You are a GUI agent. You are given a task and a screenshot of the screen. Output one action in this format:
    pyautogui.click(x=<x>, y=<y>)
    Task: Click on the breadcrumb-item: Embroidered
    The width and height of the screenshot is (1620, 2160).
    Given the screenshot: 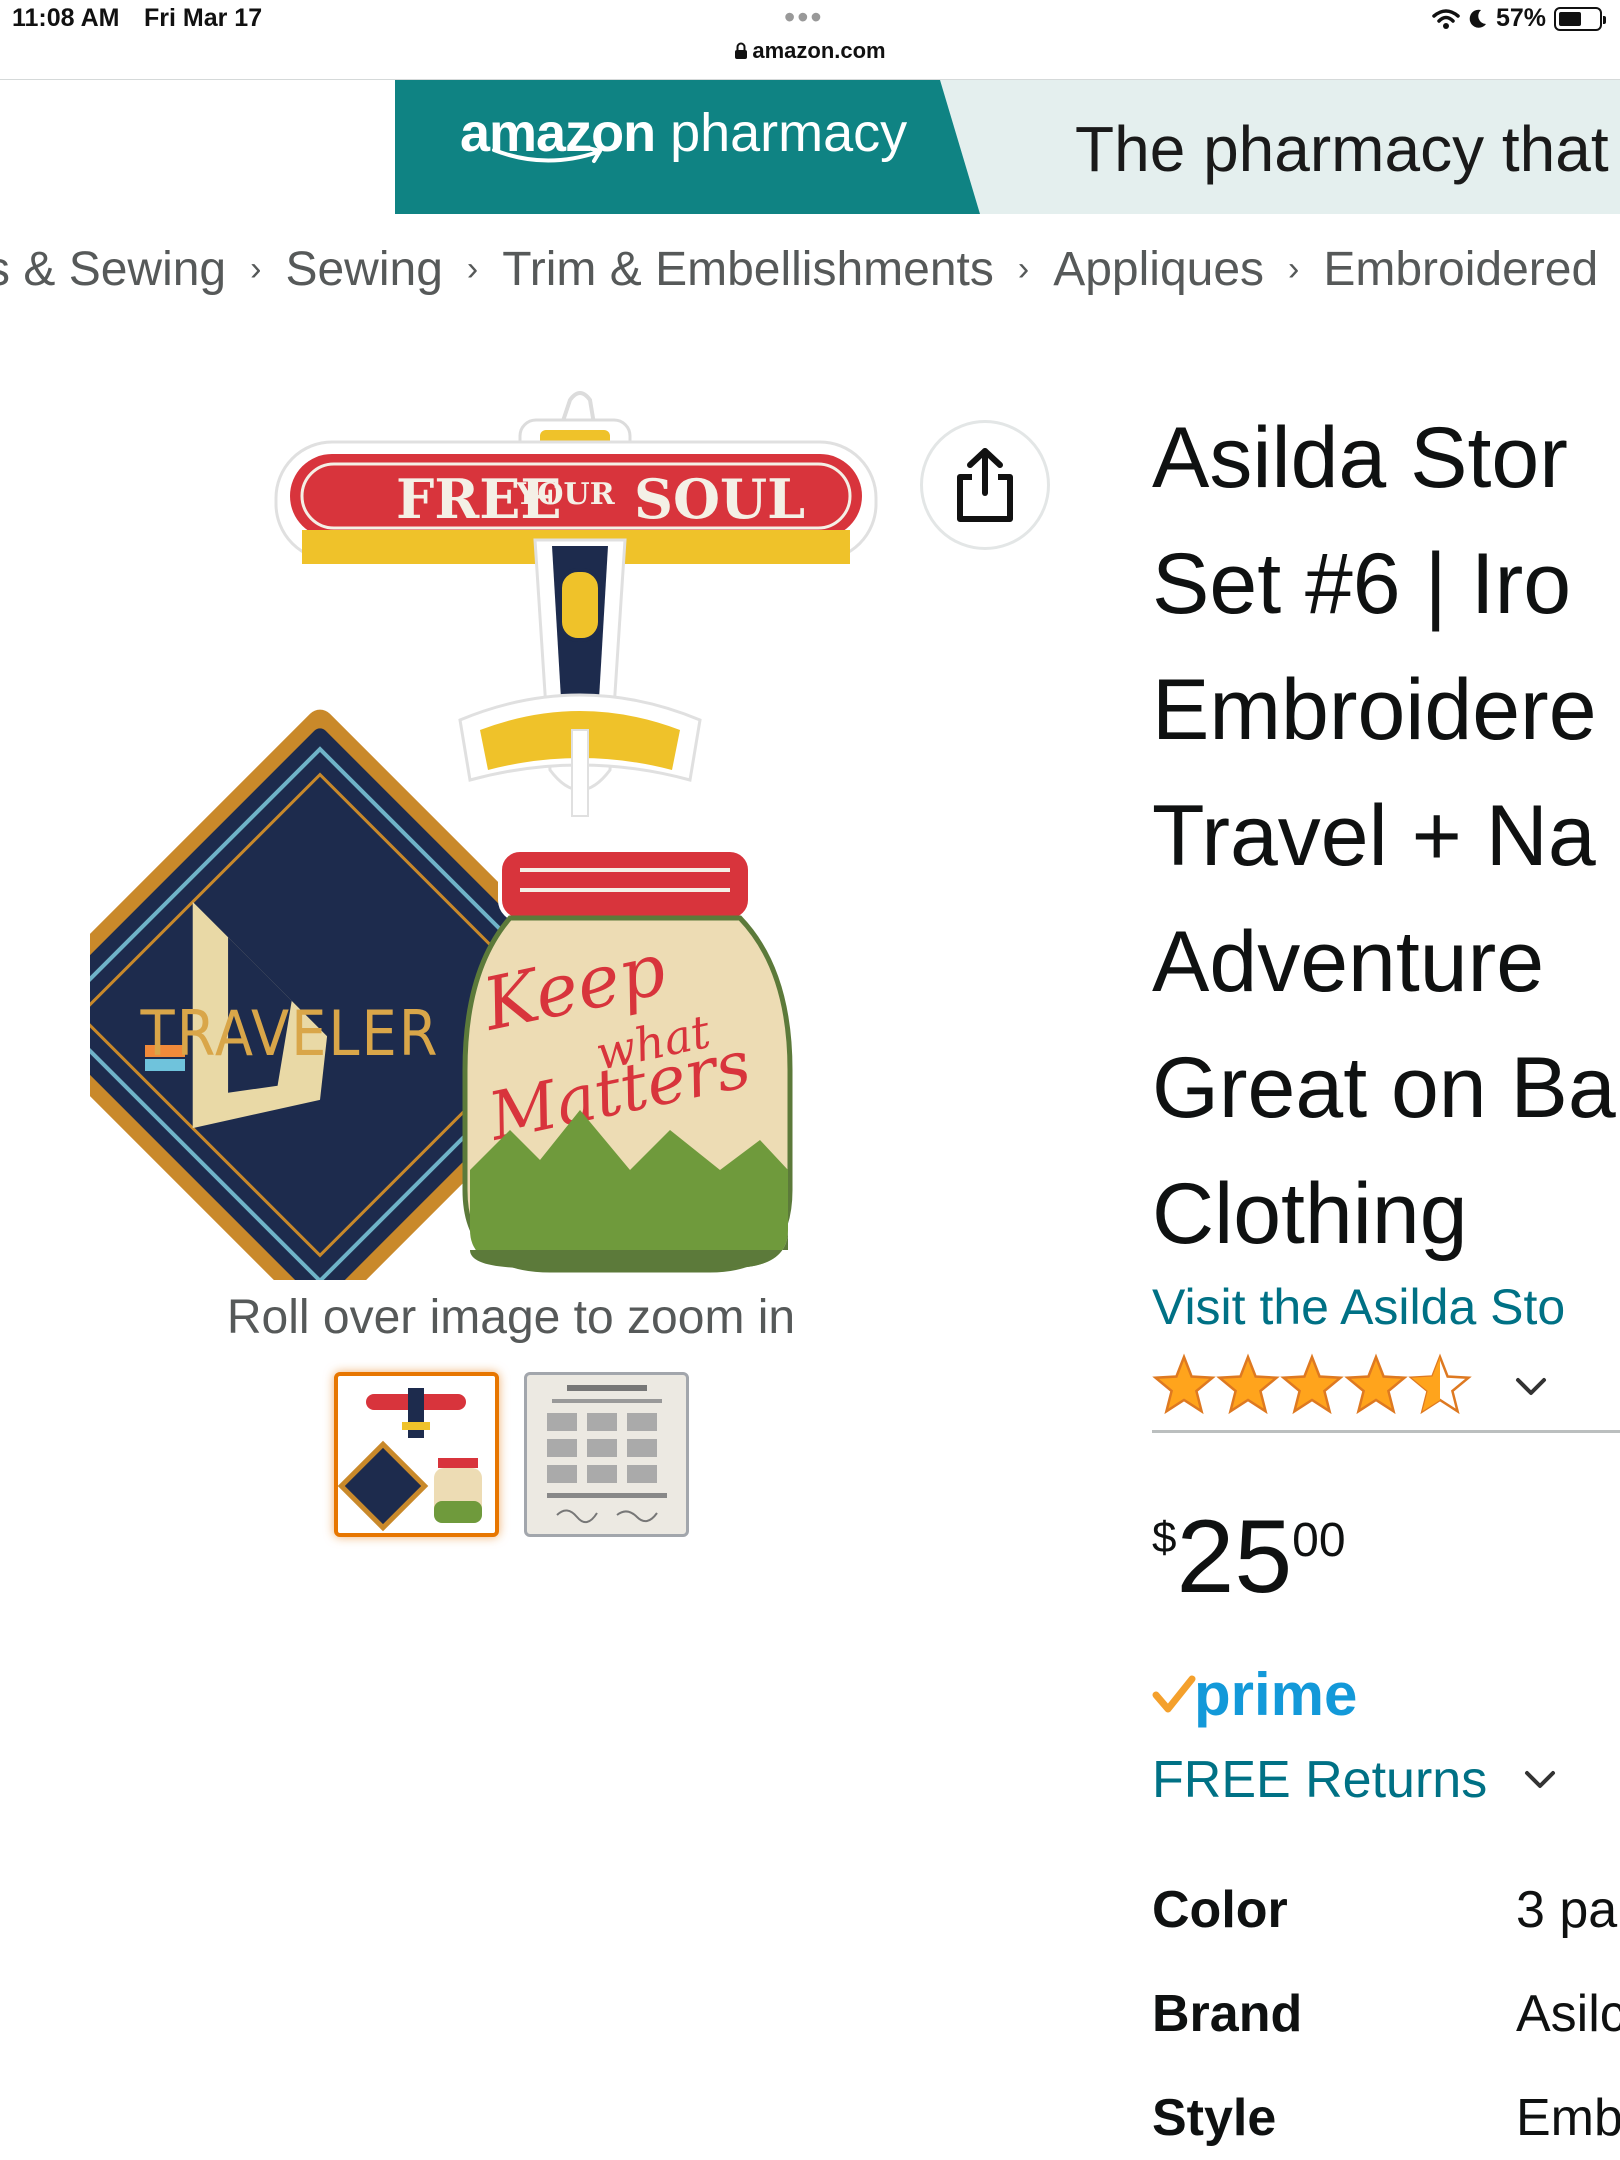 What is the action you would take?
    pyautogui.click(x=1460, y=269)
    